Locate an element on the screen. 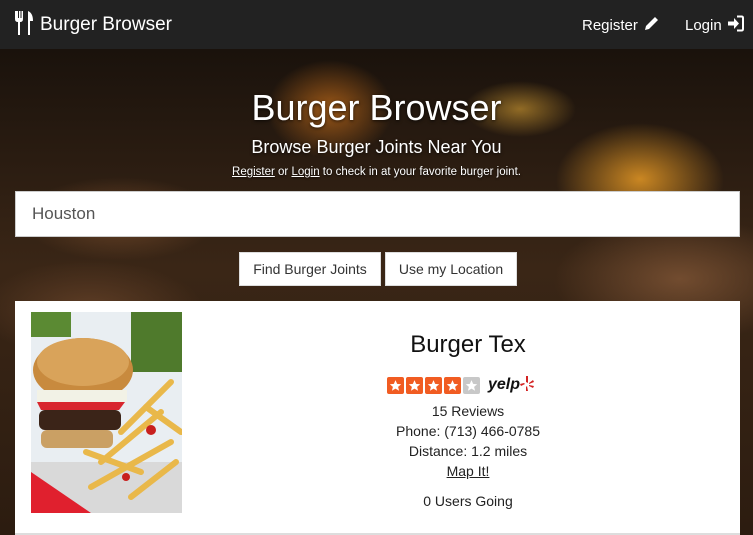 The width and height of the screenshot is (753, 535). location-search-input is located at coordinates (377, 214).